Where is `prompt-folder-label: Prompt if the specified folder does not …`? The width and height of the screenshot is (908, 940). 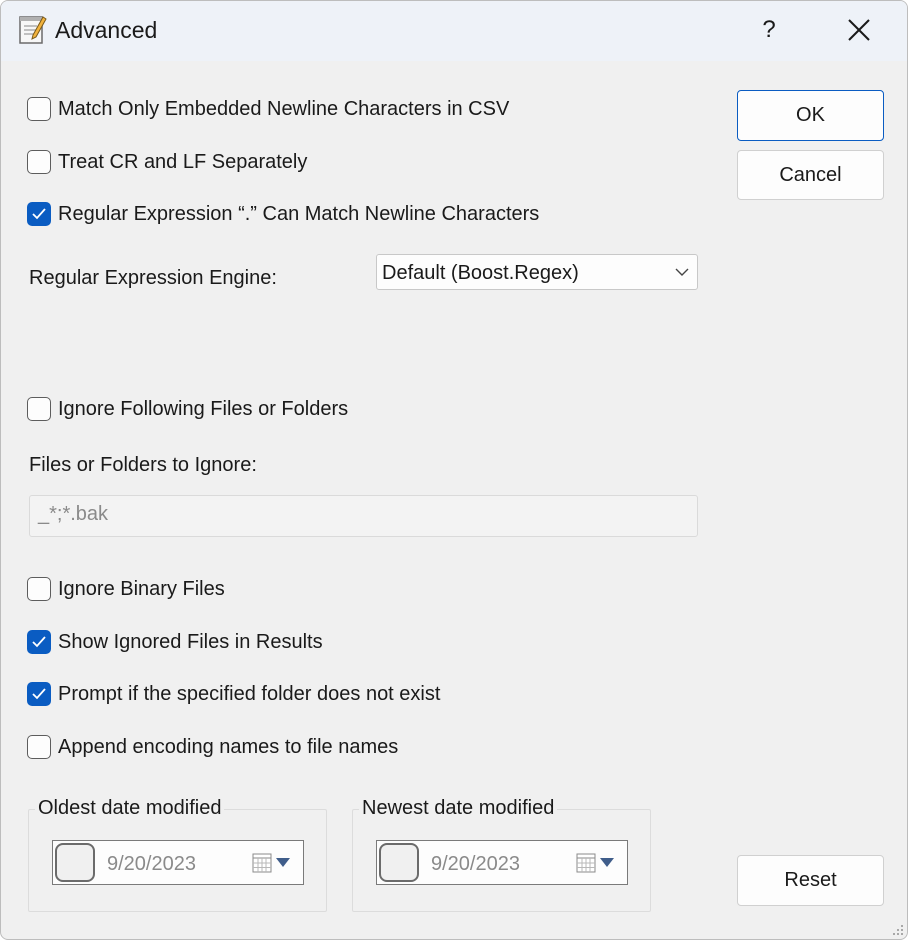 prompt-folder-label: Prompt if the specified folder does not … is located at coordinates (249, 693).